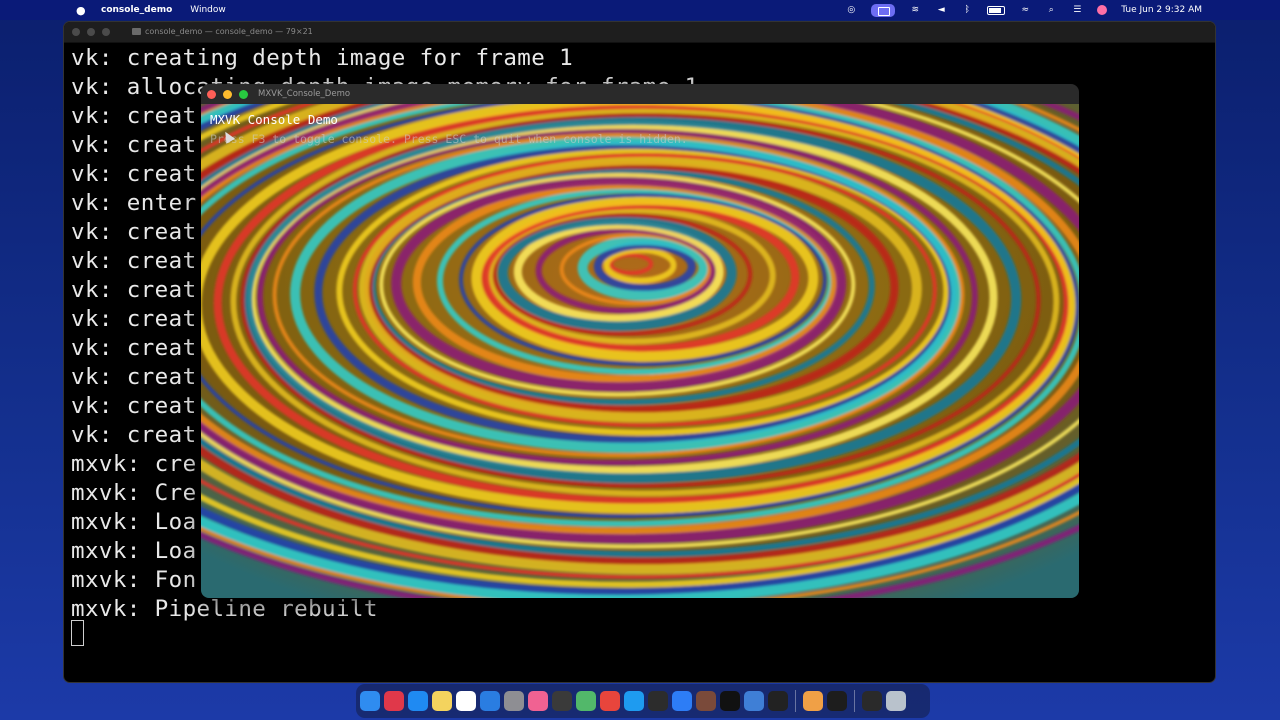  Describe the element at coordinates (1161, 10) in the screenshot. I see `clock: Tue Jun 2 9:32 AM` at that location.